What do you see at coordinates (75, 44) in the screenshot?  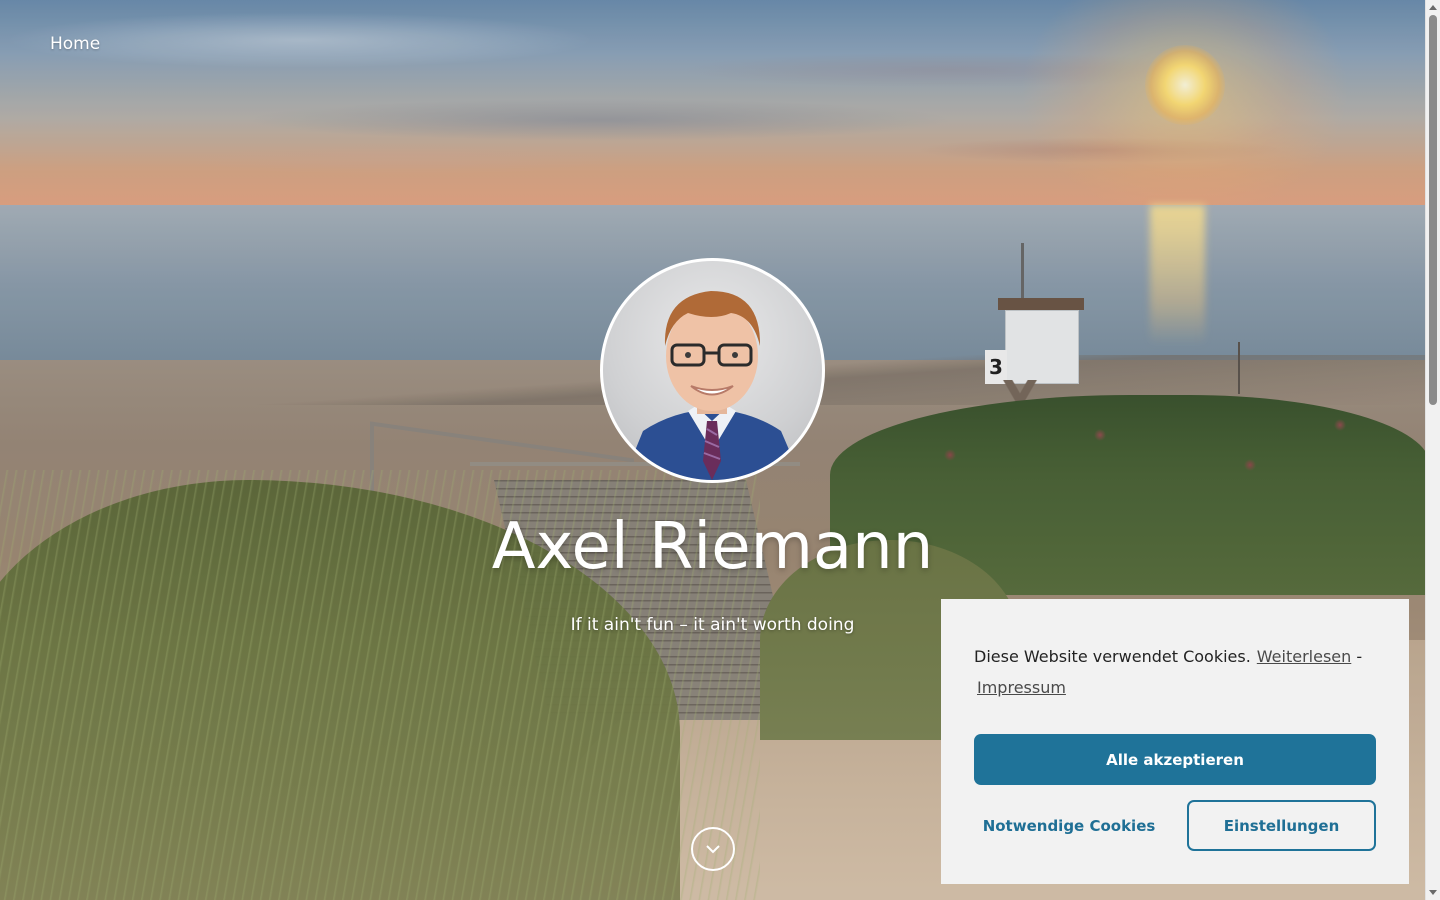 I see `nav-home-link: Home` at bounding box center [75, 44].